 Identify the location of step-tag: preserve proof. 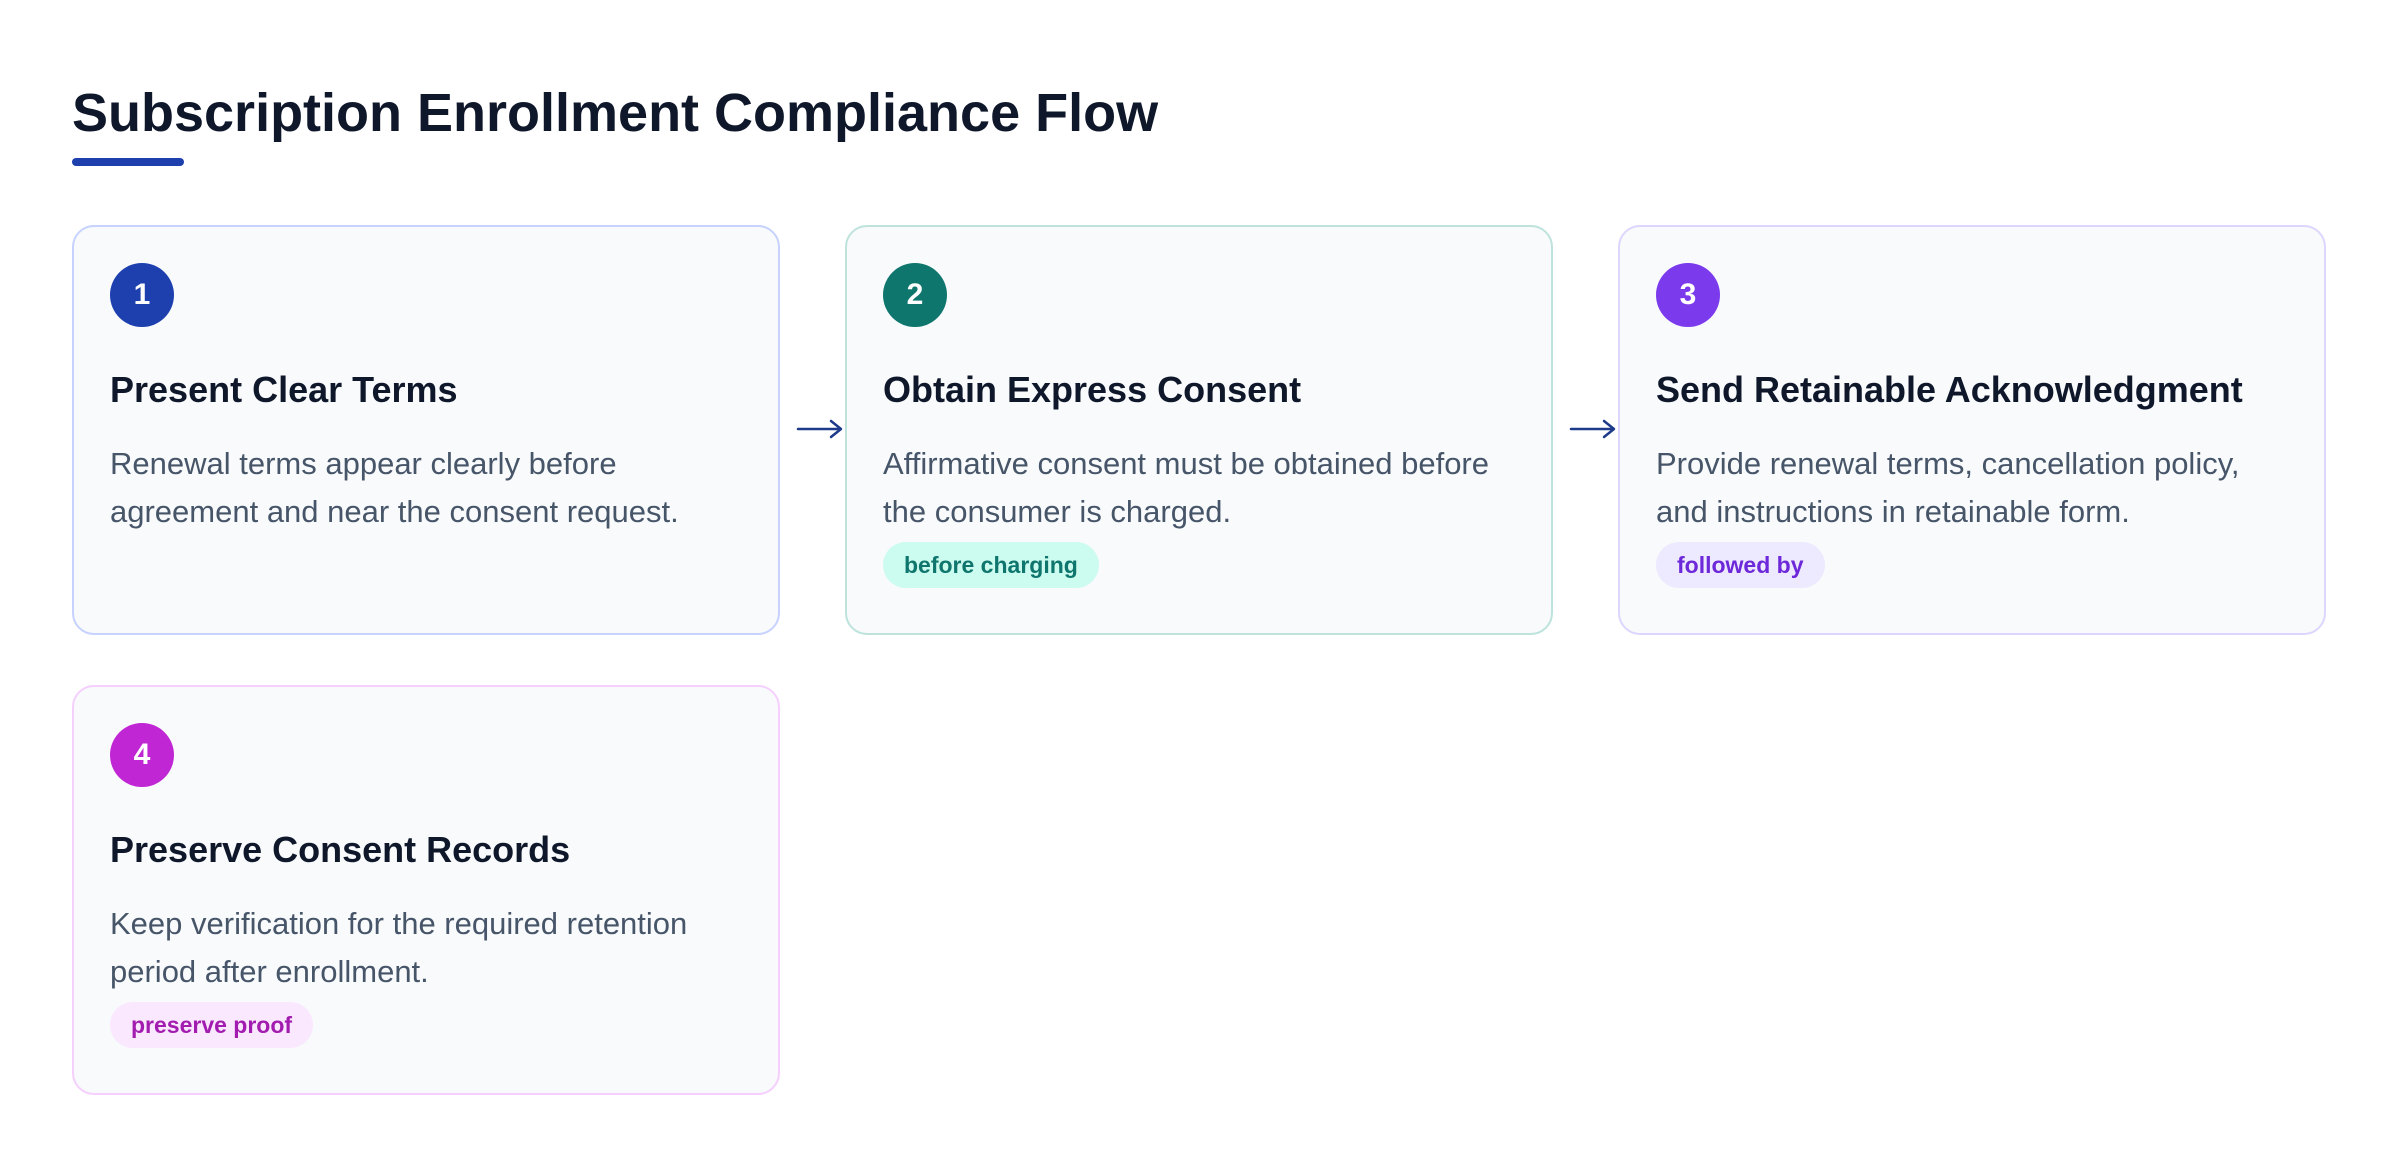
(212, 1025).